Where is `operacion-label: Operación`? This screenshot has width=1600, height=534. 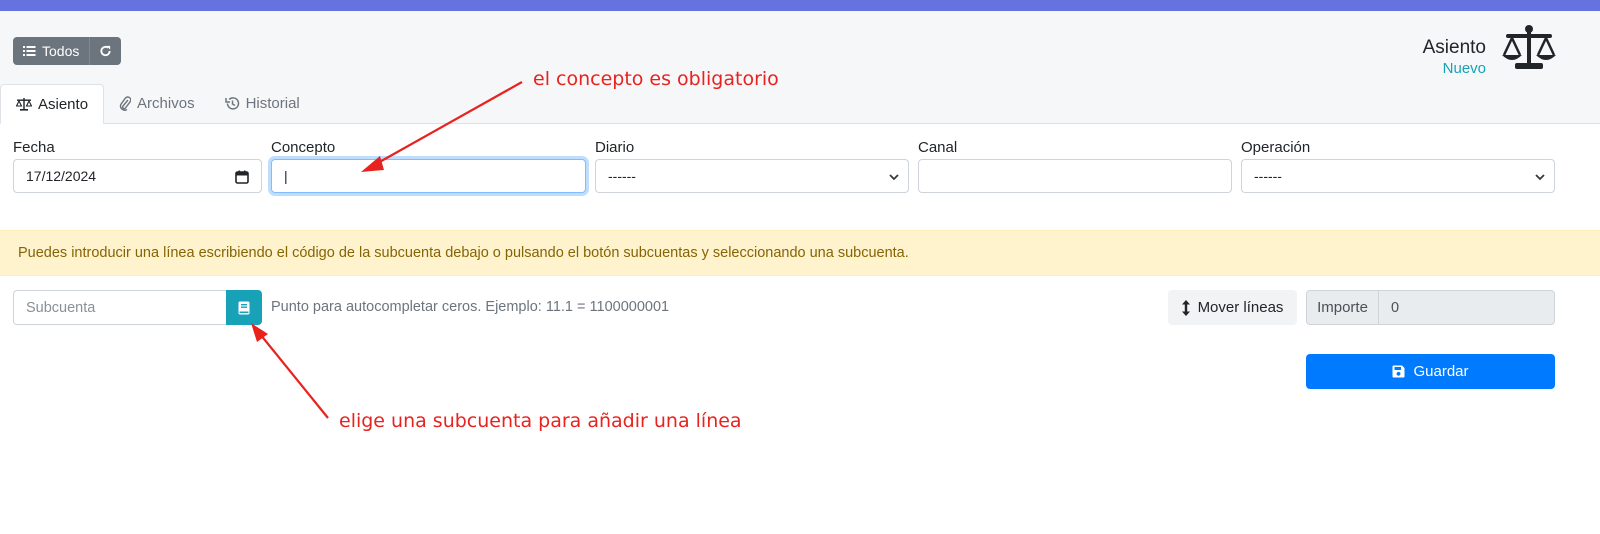
operacion-label: Operación is located at coordinates (1276, 147).